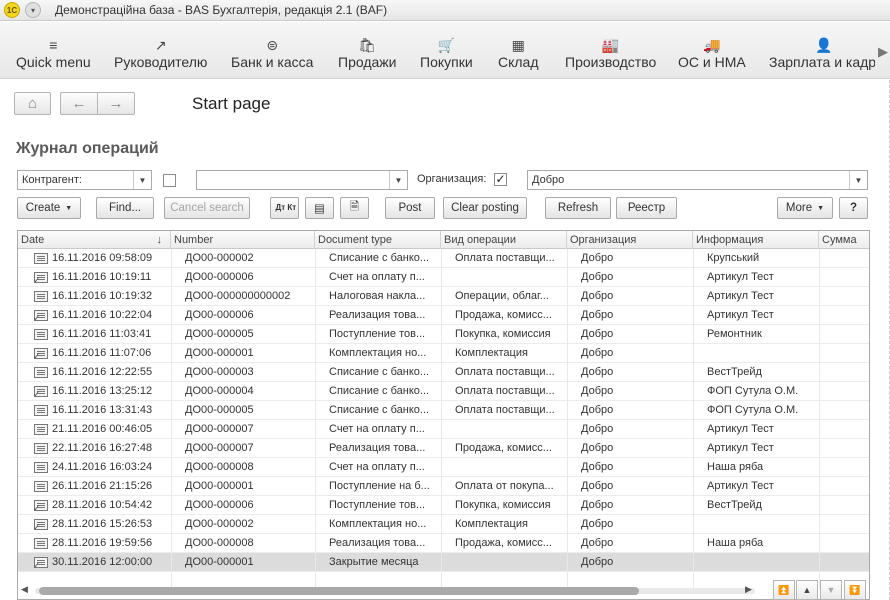 This screenshot has width=890, height=600. What do you see at coordinates (40, 506) in the screenshot?
I see `posted-document-icon` at bounding box center [40, 506].